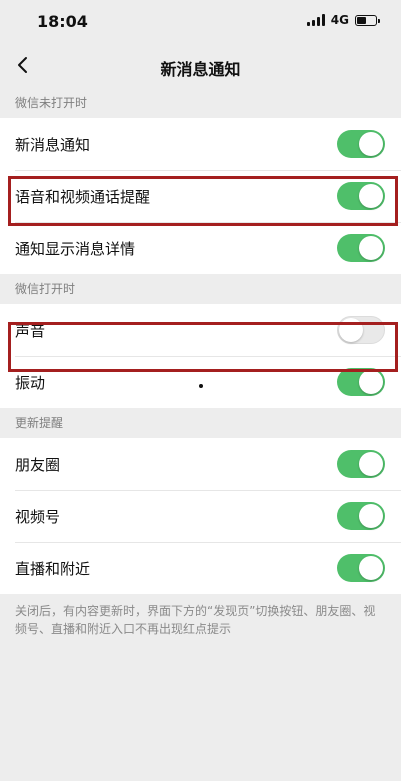 Image resolution: width=401 pixels, height=781 pixels. What do you see at coordinates (200, 69) in the screenshot?
I see `page-title: 新消息通知` at bounding box center [200, 69].